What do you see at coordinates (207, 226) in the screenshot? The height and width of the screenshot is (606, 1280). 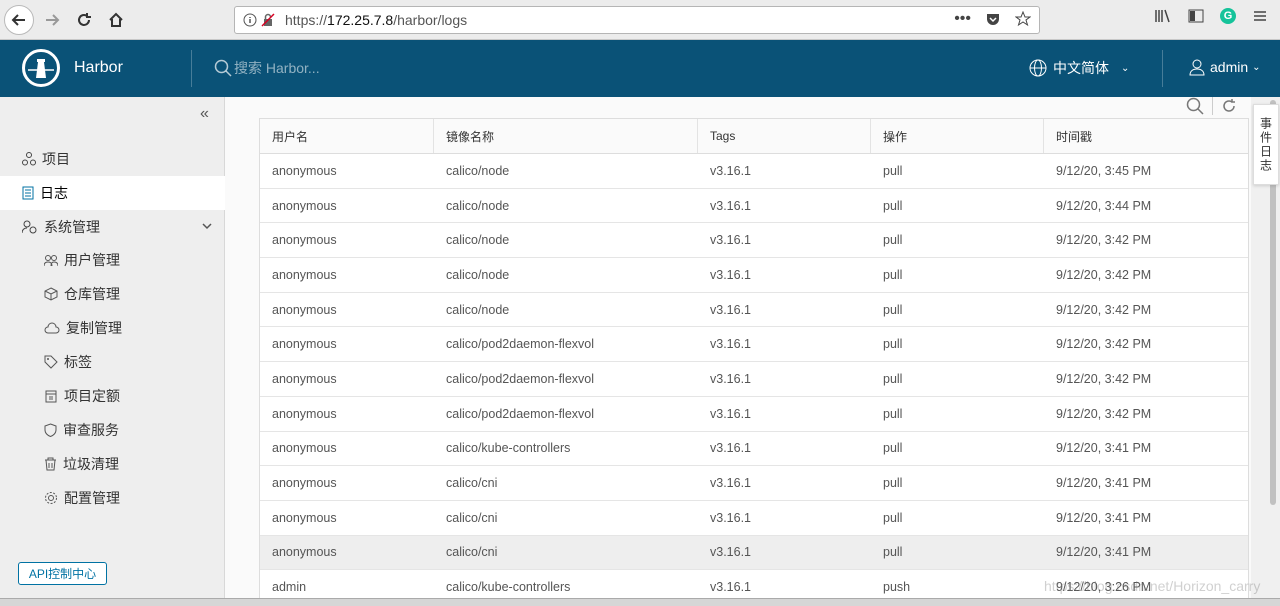 I see `chevron-down-icon` at bounding box center [207, 226].